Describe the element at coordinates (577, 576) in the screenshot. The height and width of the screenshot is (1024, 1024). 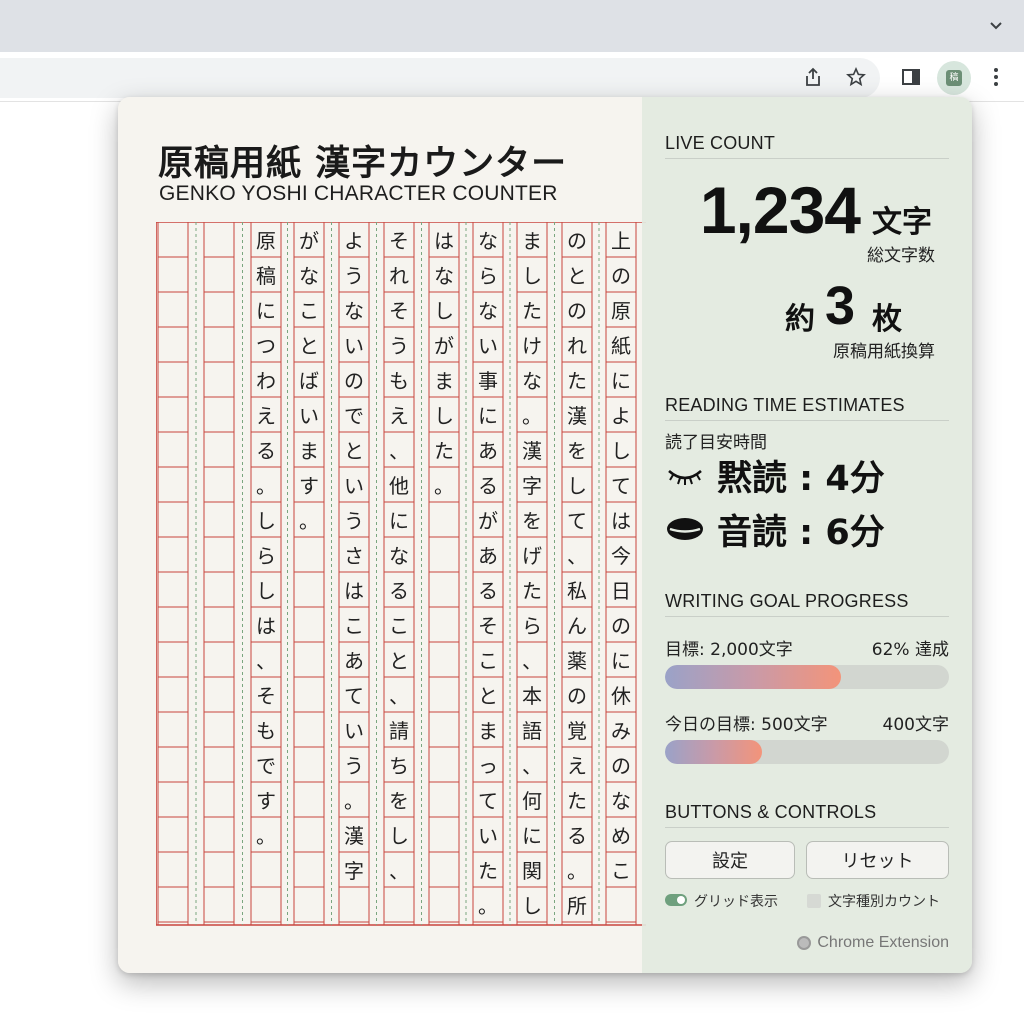
I see `manuscript-column: のとのれた漢をして、私ん薬の覚えたる。所` at that location.